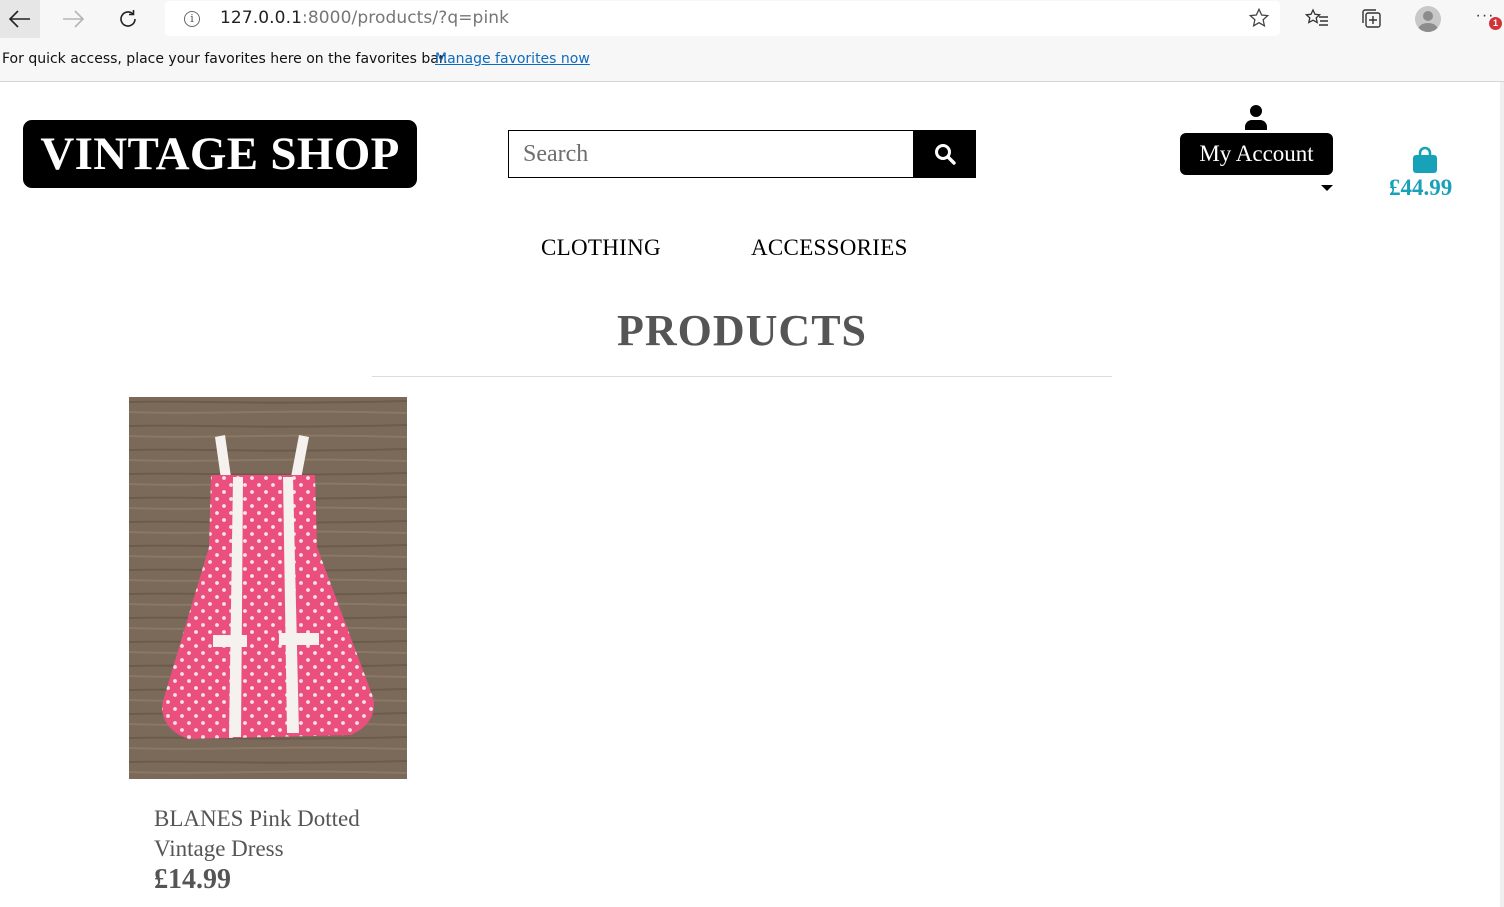  What do you see at coordinates (1425, 160) in the screenshot?
I see `shopping-bag-icon` at bounding box center [1425, 160].